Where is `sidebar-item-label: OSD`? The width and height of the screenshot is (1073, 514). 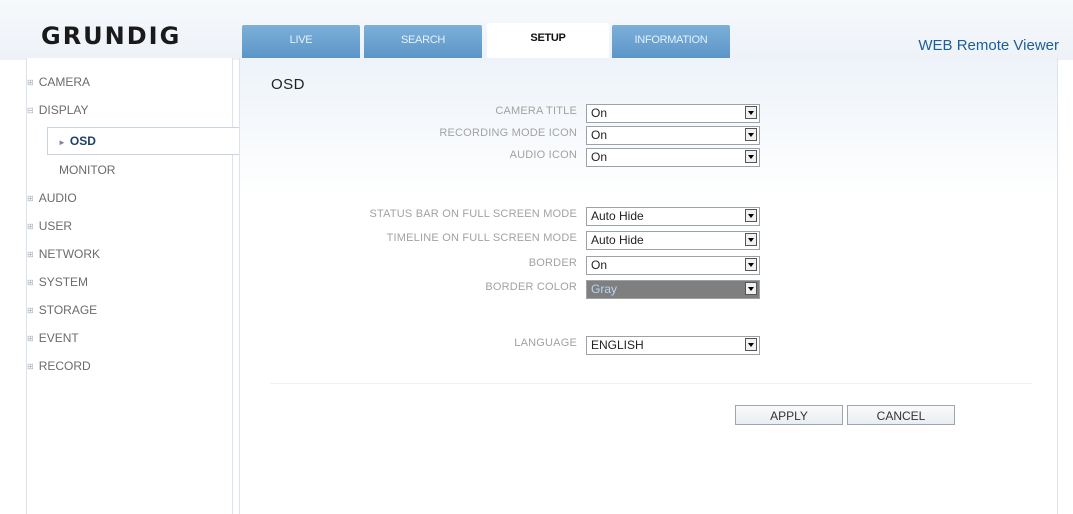
sidebar-item-label: OSD is located at coordinates (82, 141).